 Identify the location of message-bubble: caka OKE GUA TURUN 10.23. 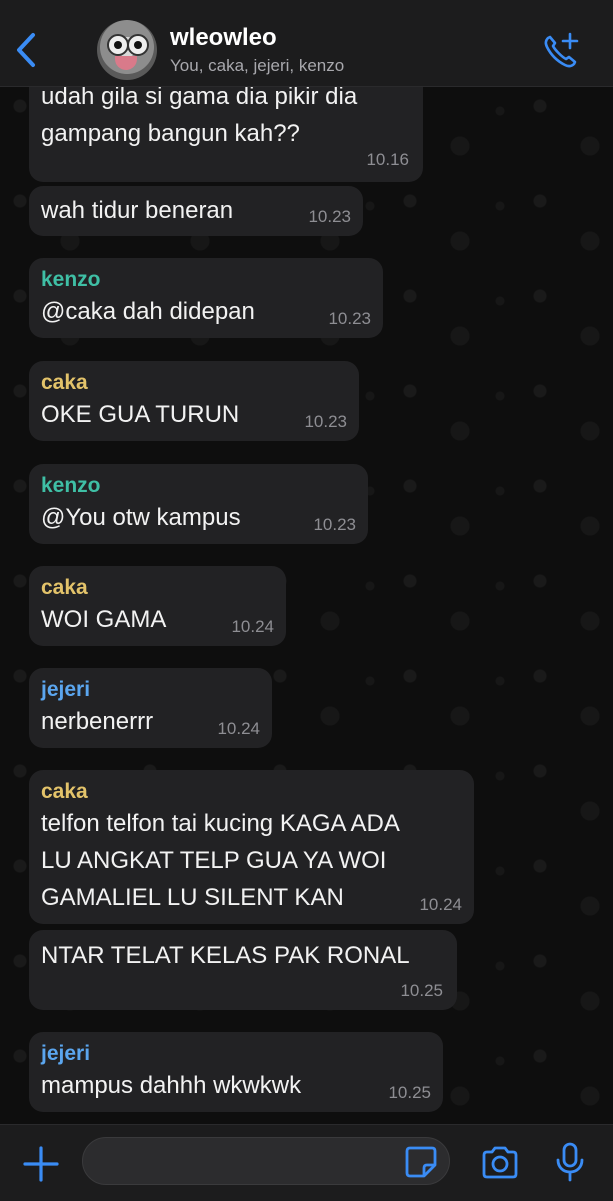
(194, 401).